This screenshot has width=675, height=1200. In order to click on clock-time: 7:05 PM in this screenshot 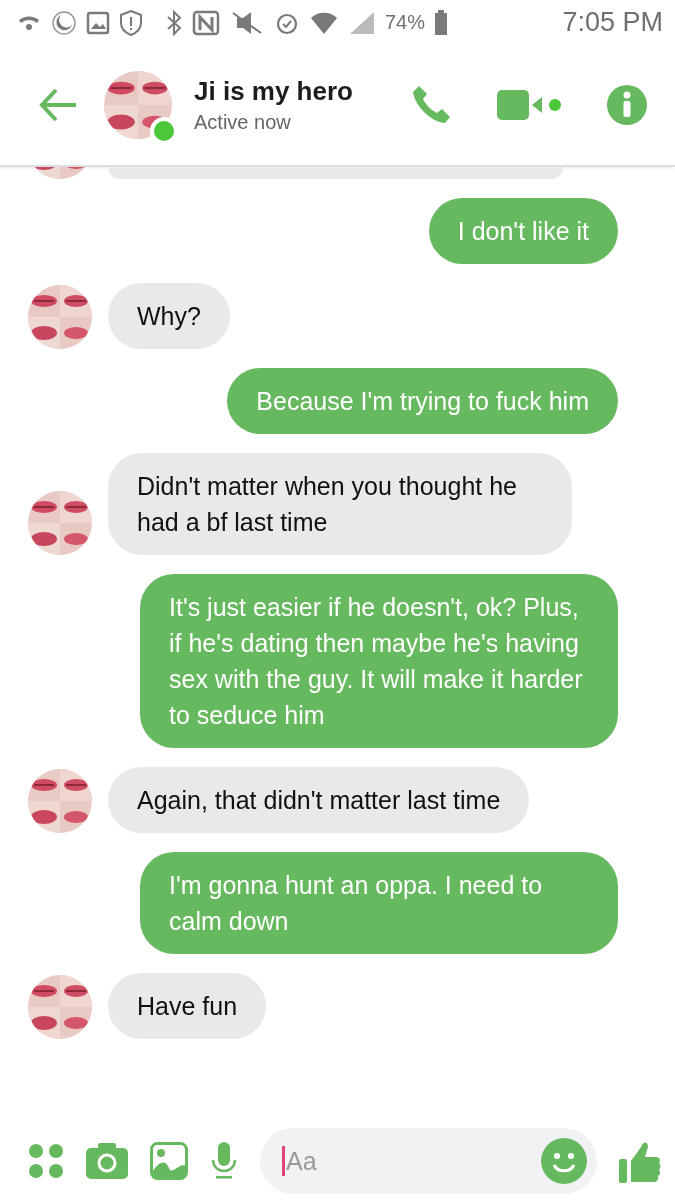, I will do `click(612, 22)`.